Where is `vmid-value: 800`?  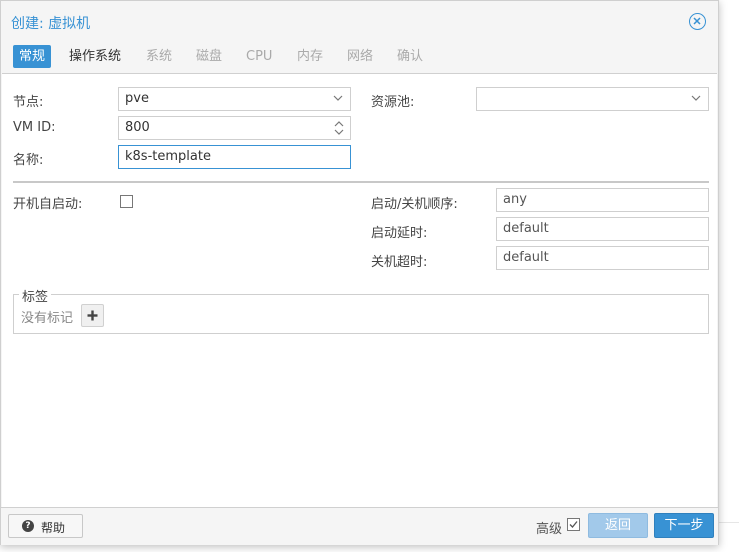
vmid-value: 800 is located at coordinates (137, 127).